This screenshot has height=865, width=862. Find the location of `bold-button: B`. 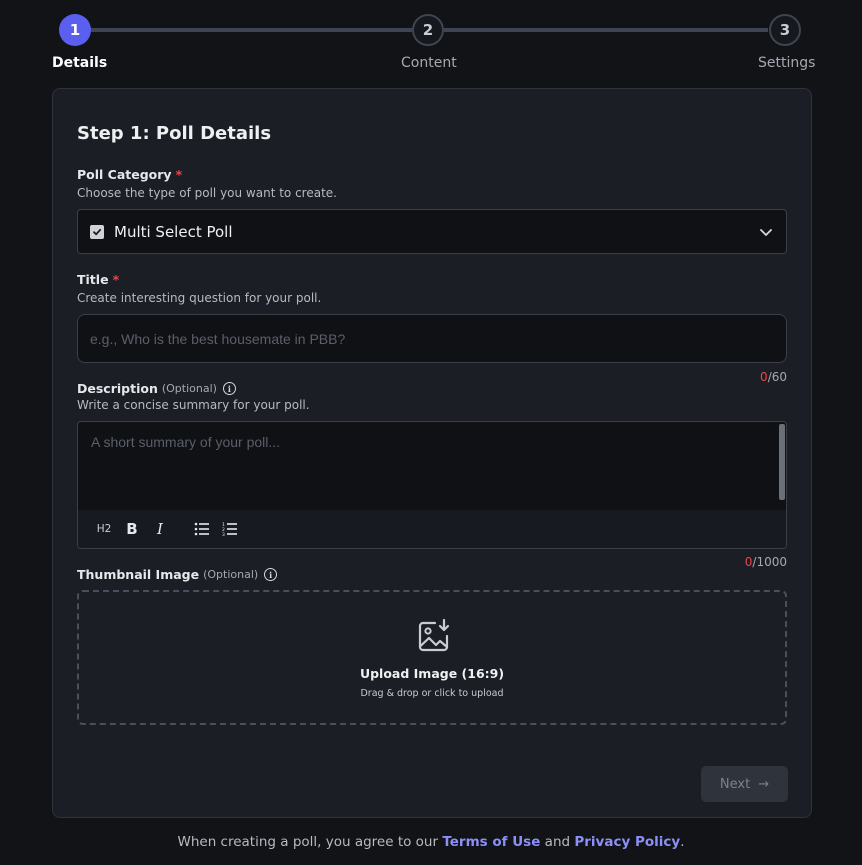

bold-button: B is located at coordinates (132, 529).